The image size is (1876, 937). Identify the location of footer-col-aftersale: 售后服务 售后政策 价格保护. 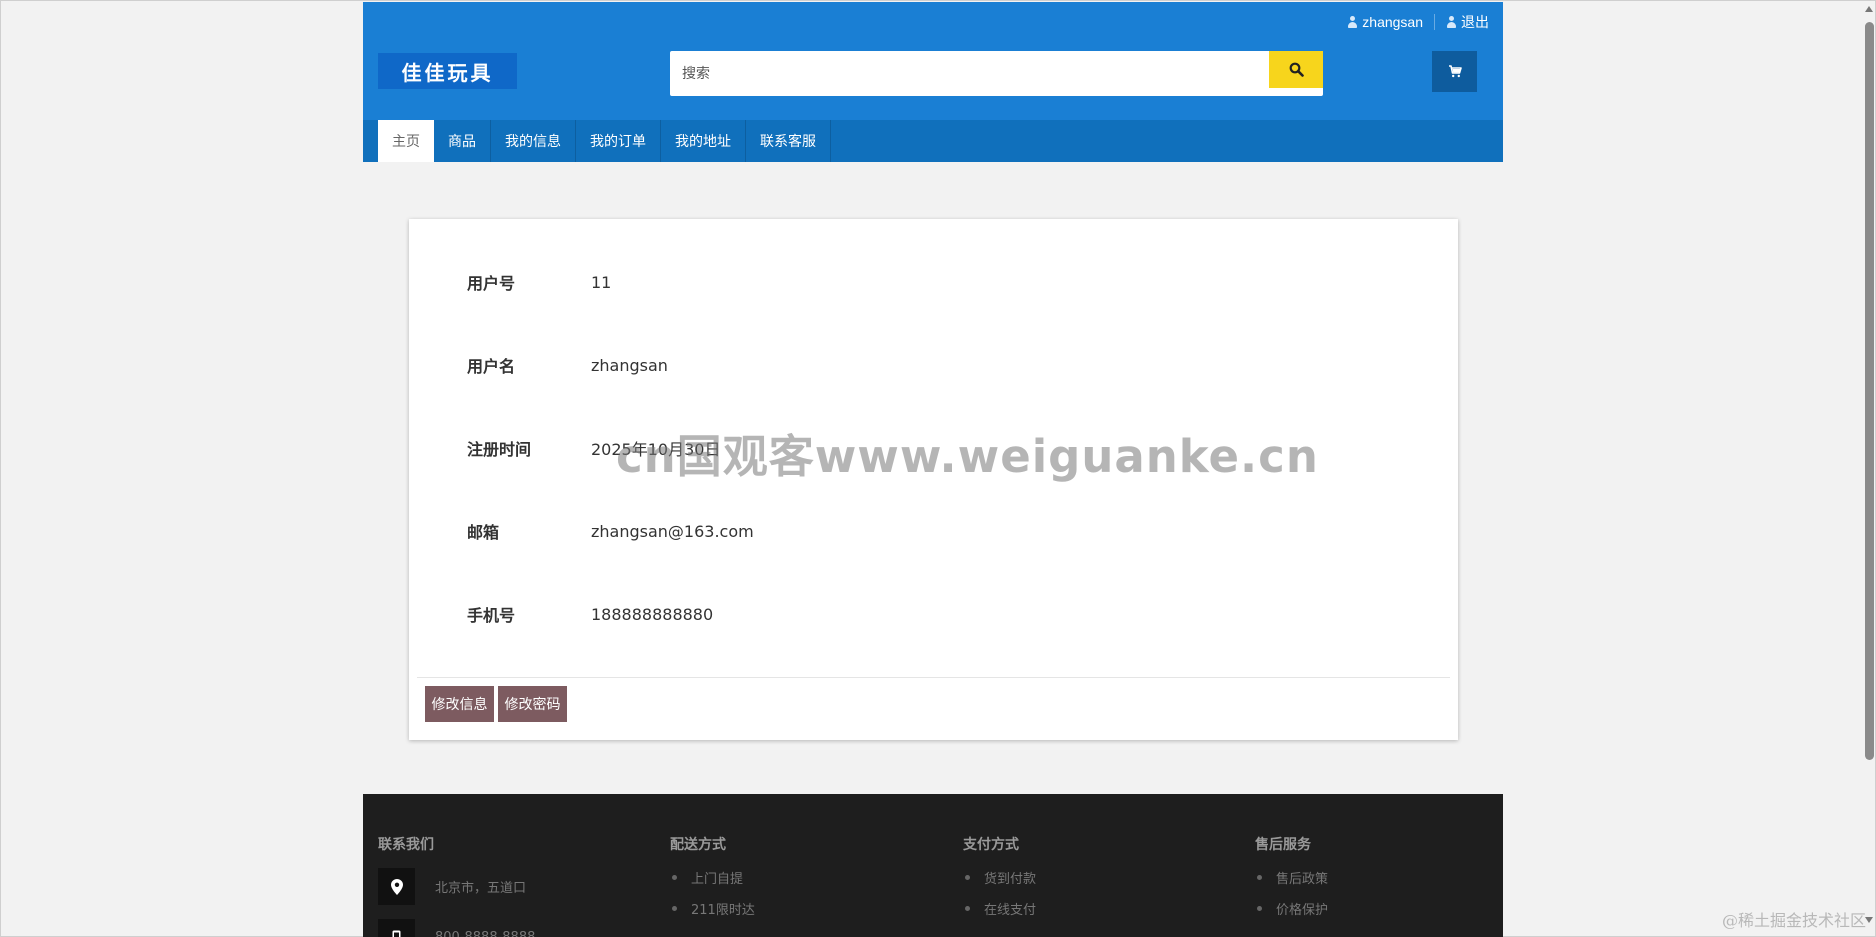
(1291, 882).